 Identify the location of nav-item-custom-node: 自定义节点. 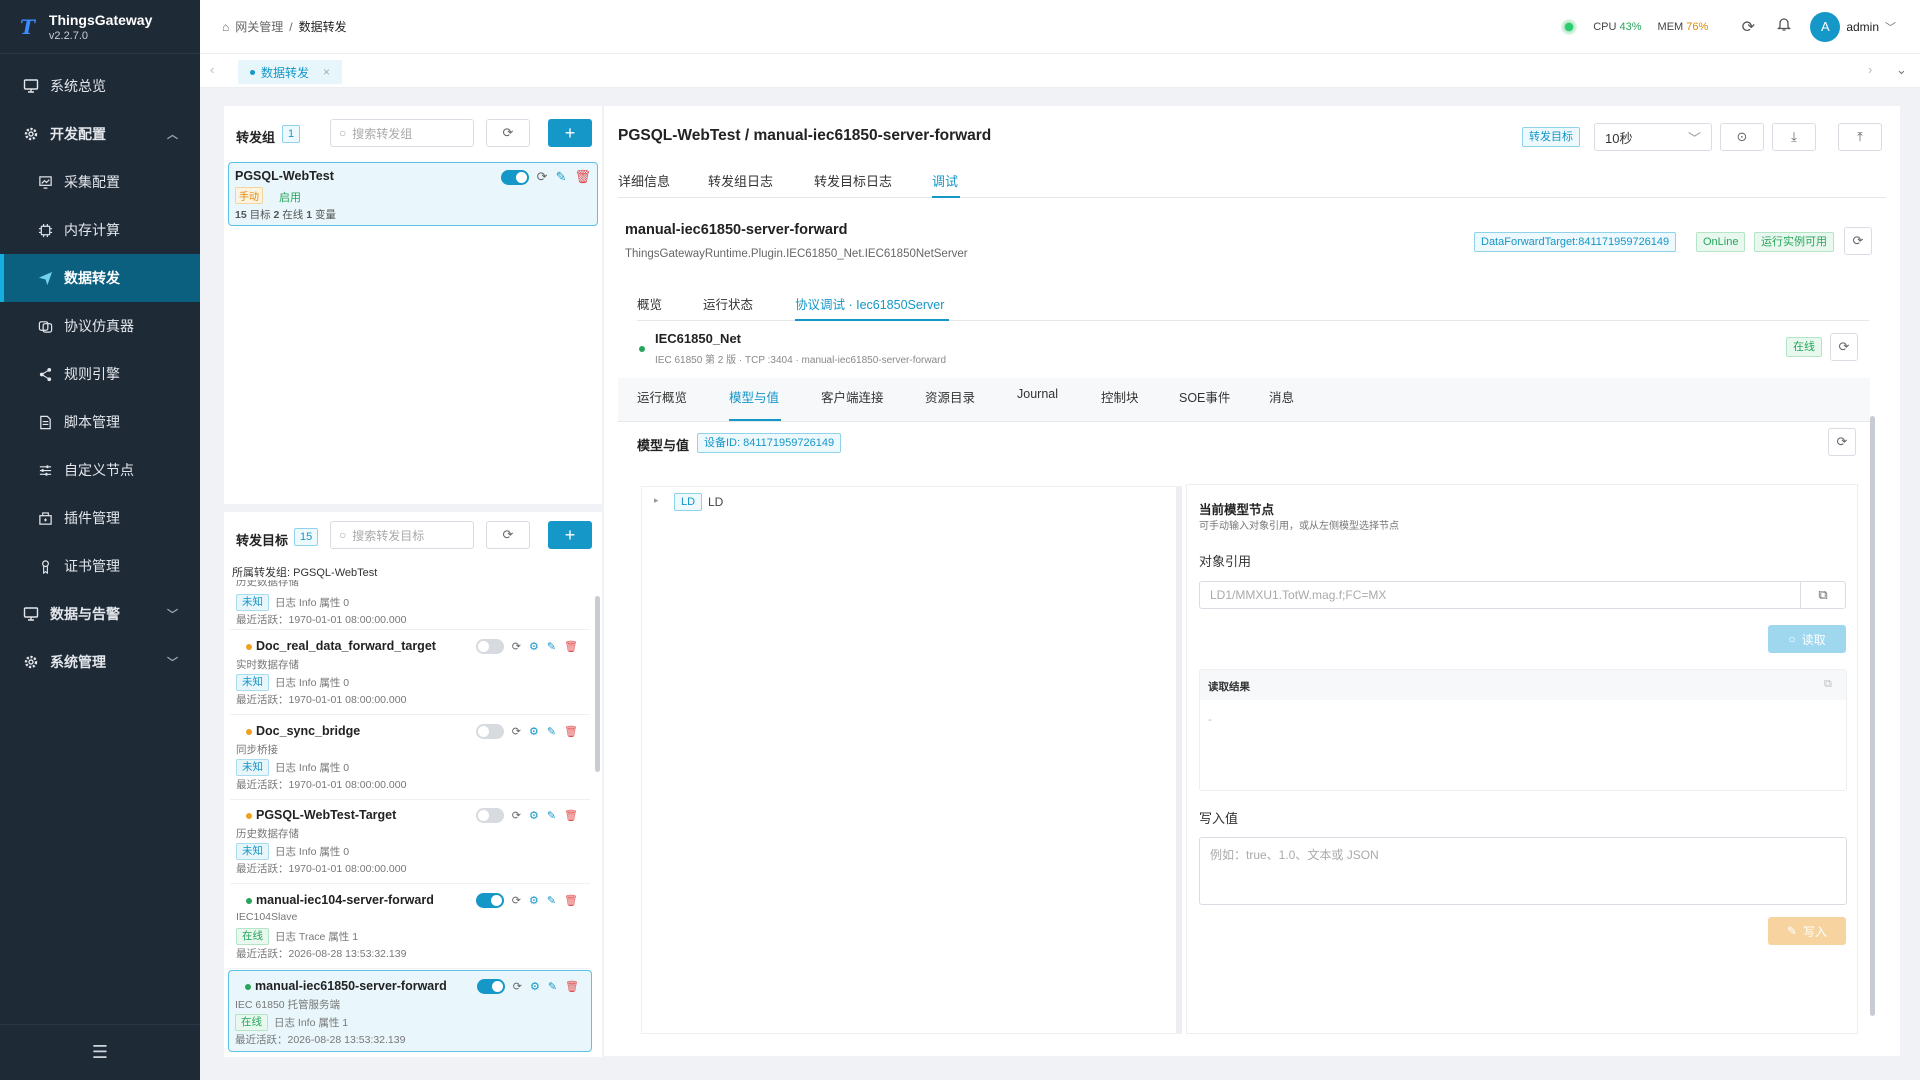
(100, 470).